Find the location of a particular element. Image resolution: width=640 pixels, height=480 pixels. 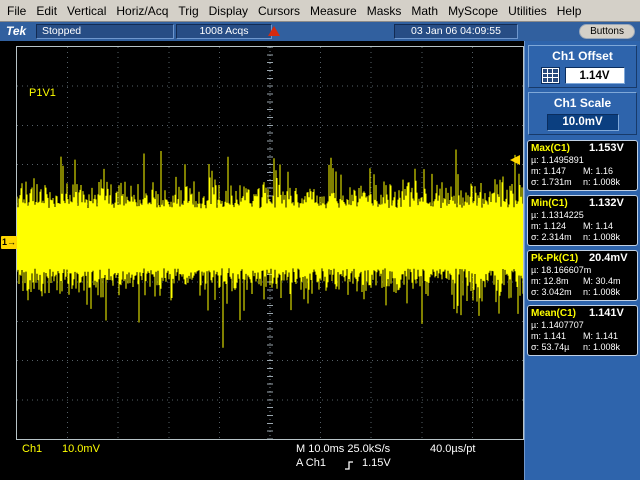

menu-item-myscope: MyScope is located at coordinates (473, 11).